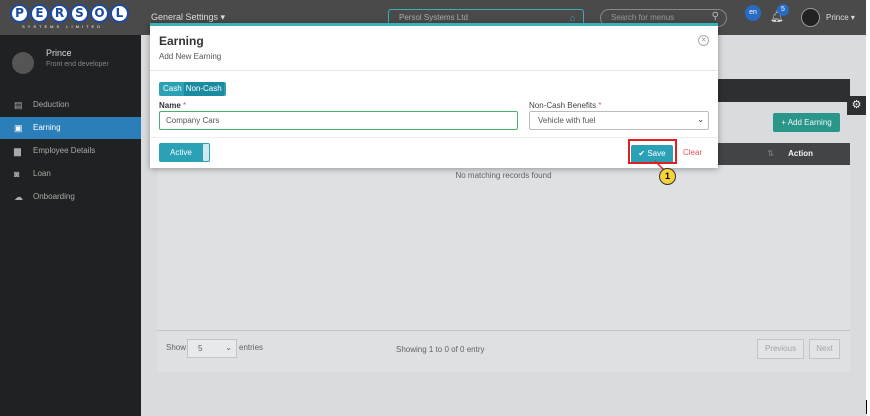 The height and width of the screenshot is (416, 870). Describe the element at coordinates (206, 152) in the screenshot. I see `toggle-knob` at that location.